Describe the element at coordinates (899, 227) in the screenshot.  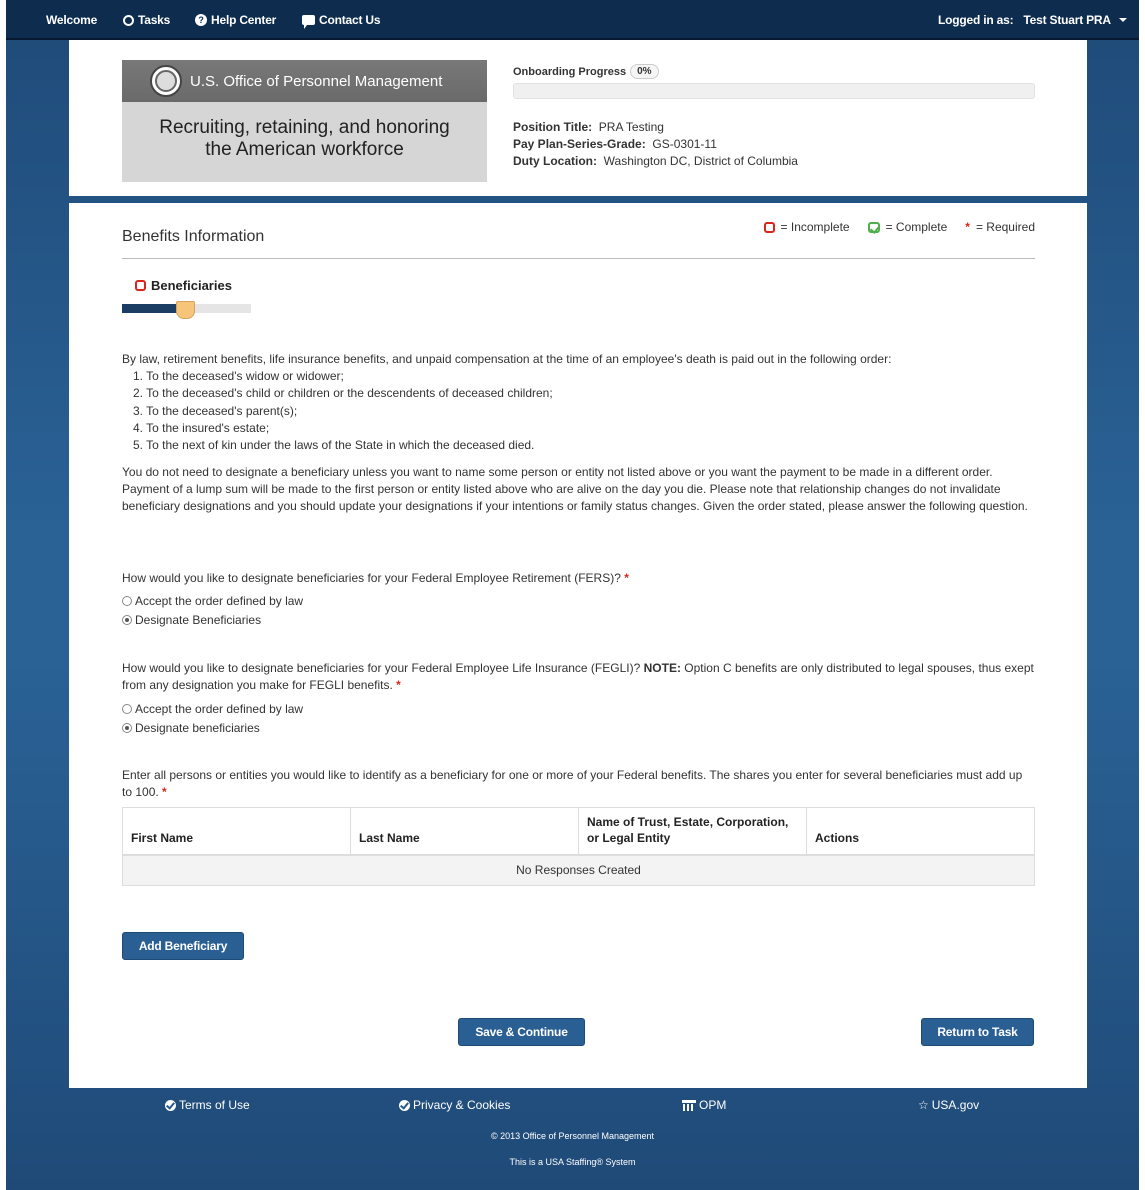
I see `status-legend: = Incomplete = Complete * = Required` at that location.